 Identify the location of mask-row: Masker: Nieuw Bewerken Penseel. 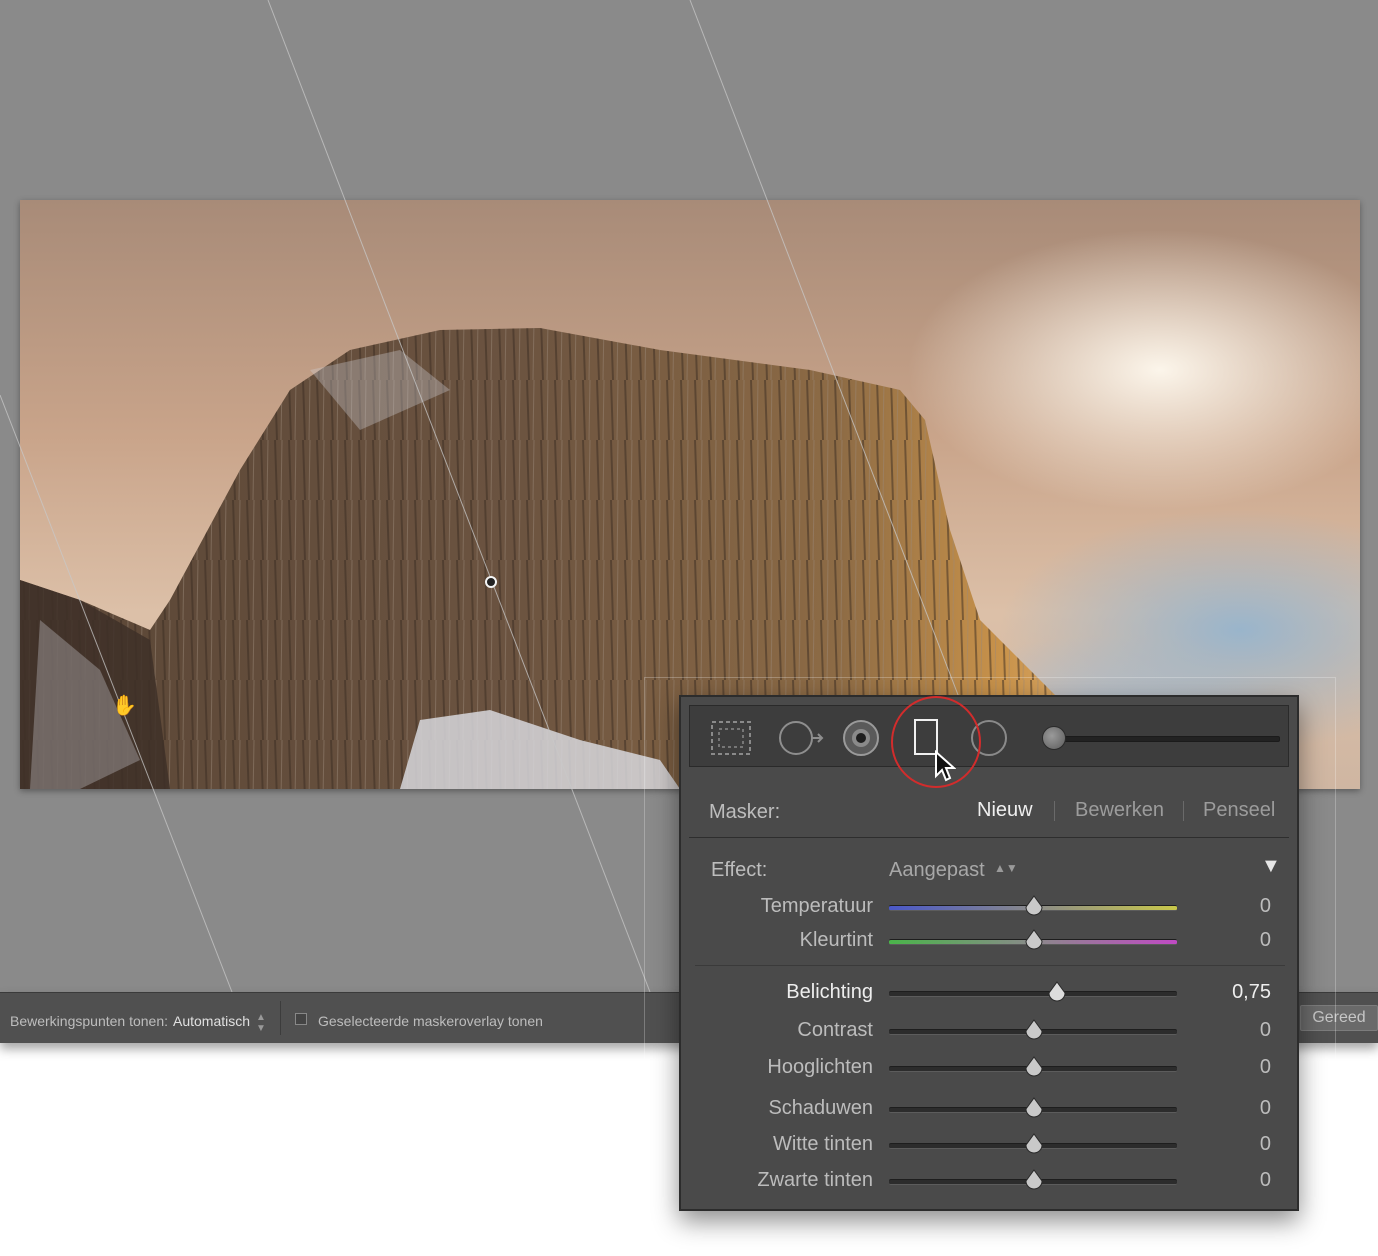
(989, 808).